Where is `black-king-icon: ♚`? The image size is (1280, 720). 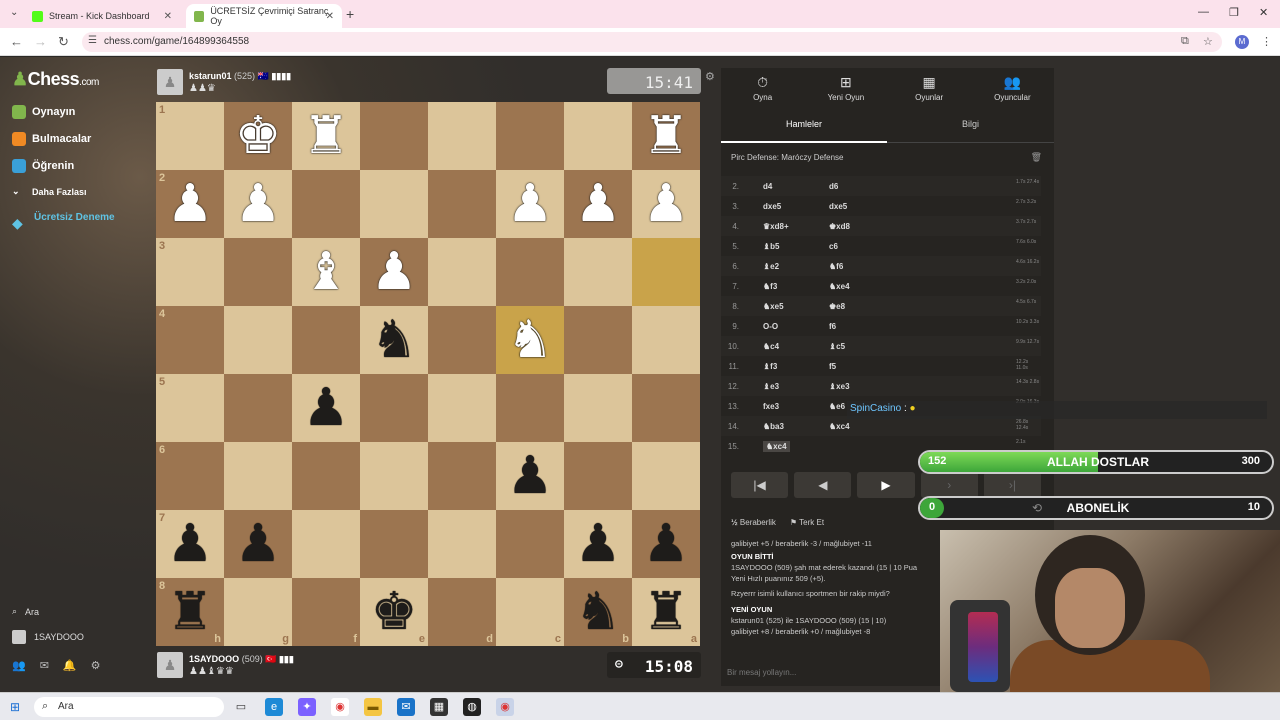
black-king-icon: ♚ is located at coordinates (394, 612).